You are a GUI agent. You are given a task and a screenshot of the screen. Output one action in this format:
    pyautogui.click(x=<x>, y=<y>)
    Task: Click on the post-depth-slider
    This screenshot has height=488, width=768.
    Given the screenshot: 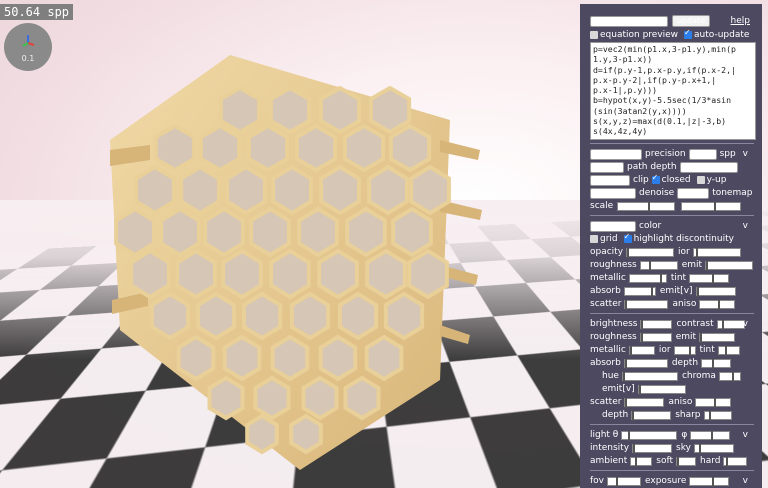 What is the action you would take?
    pyautogui.click(x=716, y=363)
    